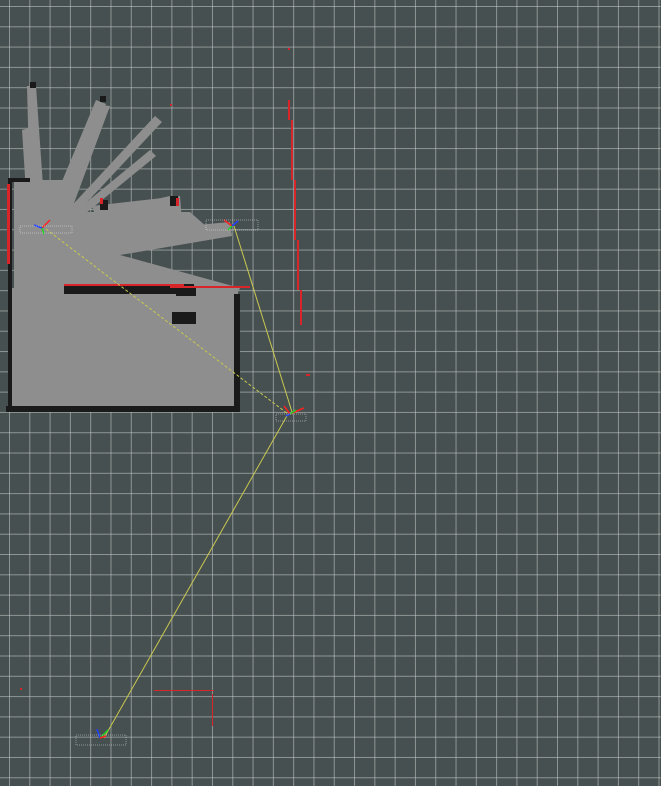  I want to click on map-free-space, so click(125, 249).